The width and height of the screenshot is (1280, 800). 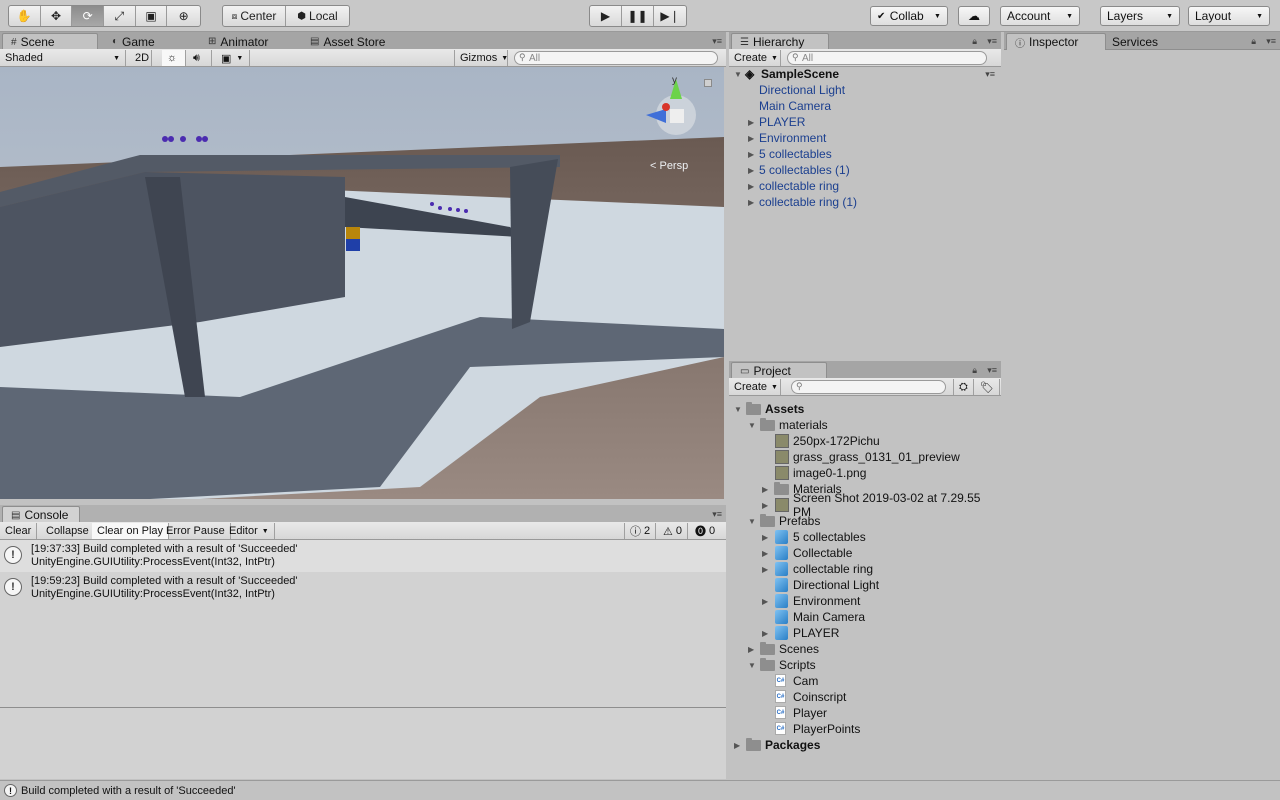 What do you see at coordinates (865, 457) in the screenshot?
I see `project-item: grass_grass_0131_01_preview` at bounding box center [865, 457].